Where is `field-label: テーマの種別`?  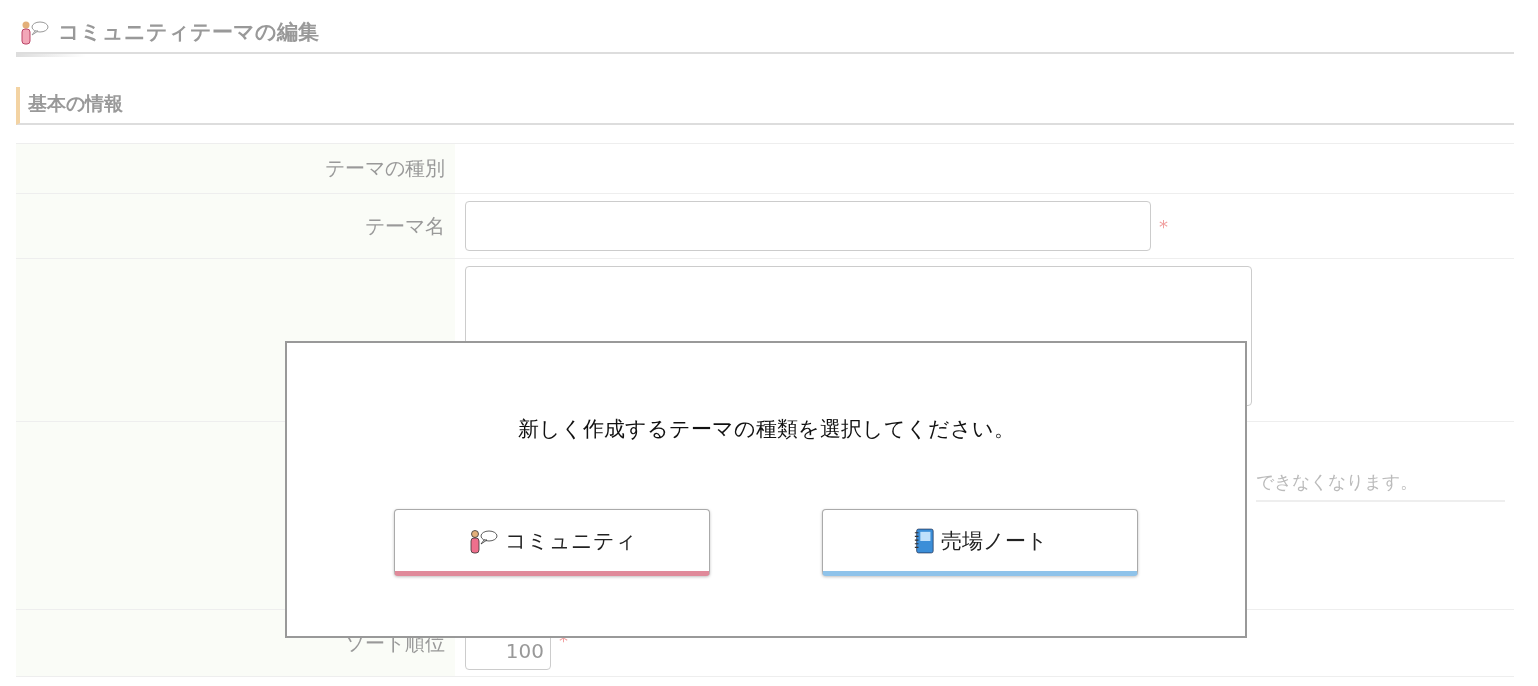
field-label: テーマの種別 is located at coordinates (385, 168).